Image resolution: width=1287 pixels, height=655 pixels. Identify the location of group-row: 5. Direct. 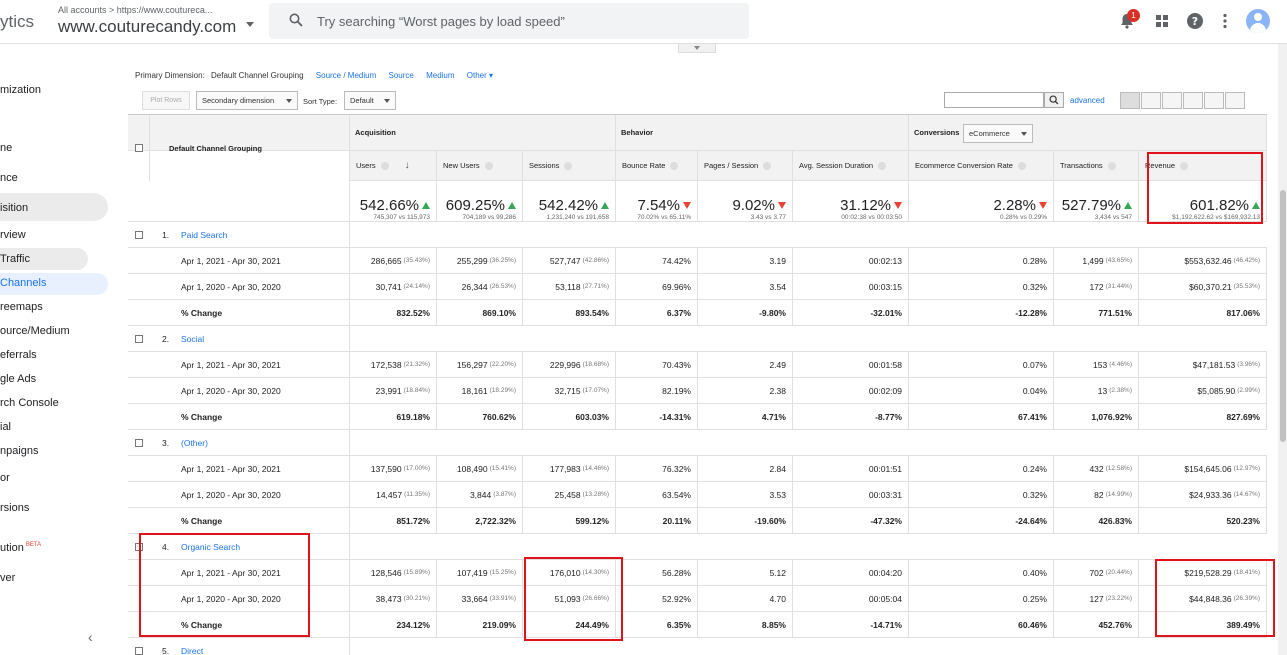
(697, 646).